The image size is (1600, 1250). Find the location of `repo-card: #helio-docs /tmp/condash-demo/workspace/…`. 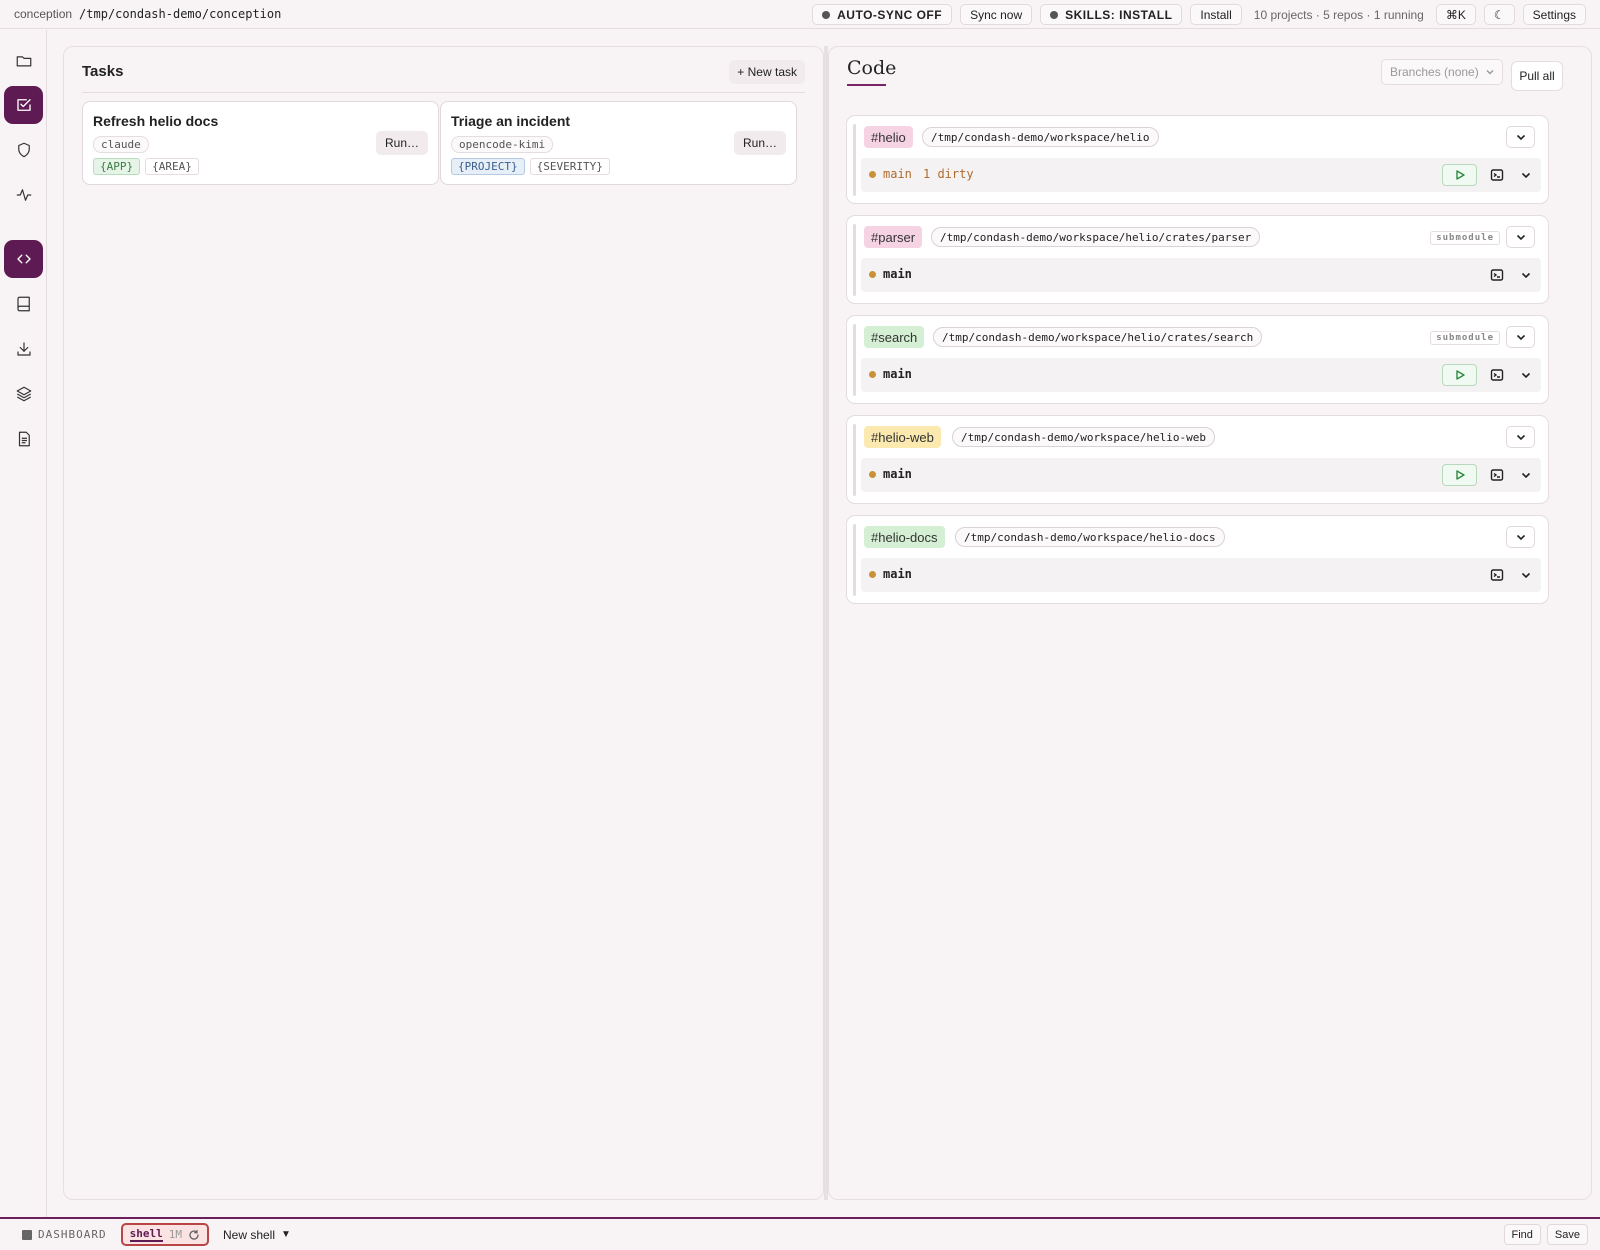

repo-card: #helio-docs /tmp/condash-demo/workspace/… is located at coordinates (1197, 559).